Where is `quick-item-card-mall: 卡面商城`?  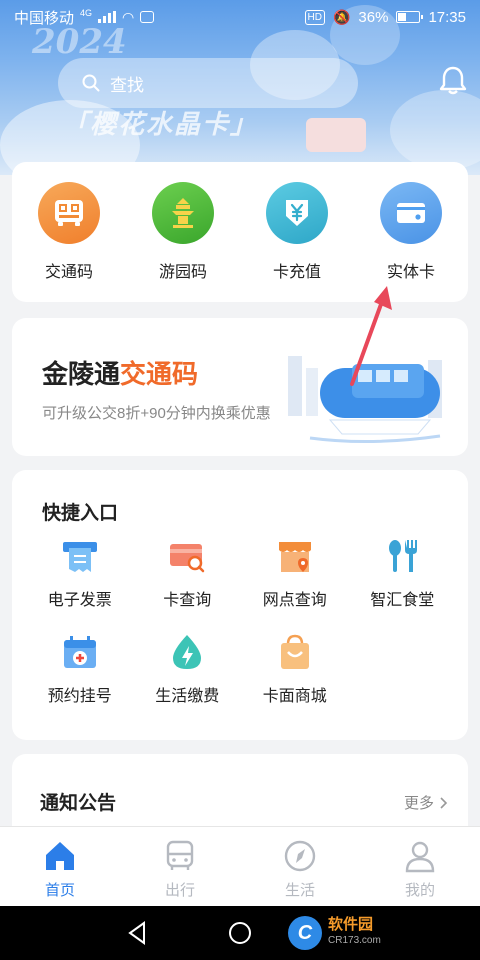 quick-item-card-mall: 卡面商城 is located at coordinates (295, 669).